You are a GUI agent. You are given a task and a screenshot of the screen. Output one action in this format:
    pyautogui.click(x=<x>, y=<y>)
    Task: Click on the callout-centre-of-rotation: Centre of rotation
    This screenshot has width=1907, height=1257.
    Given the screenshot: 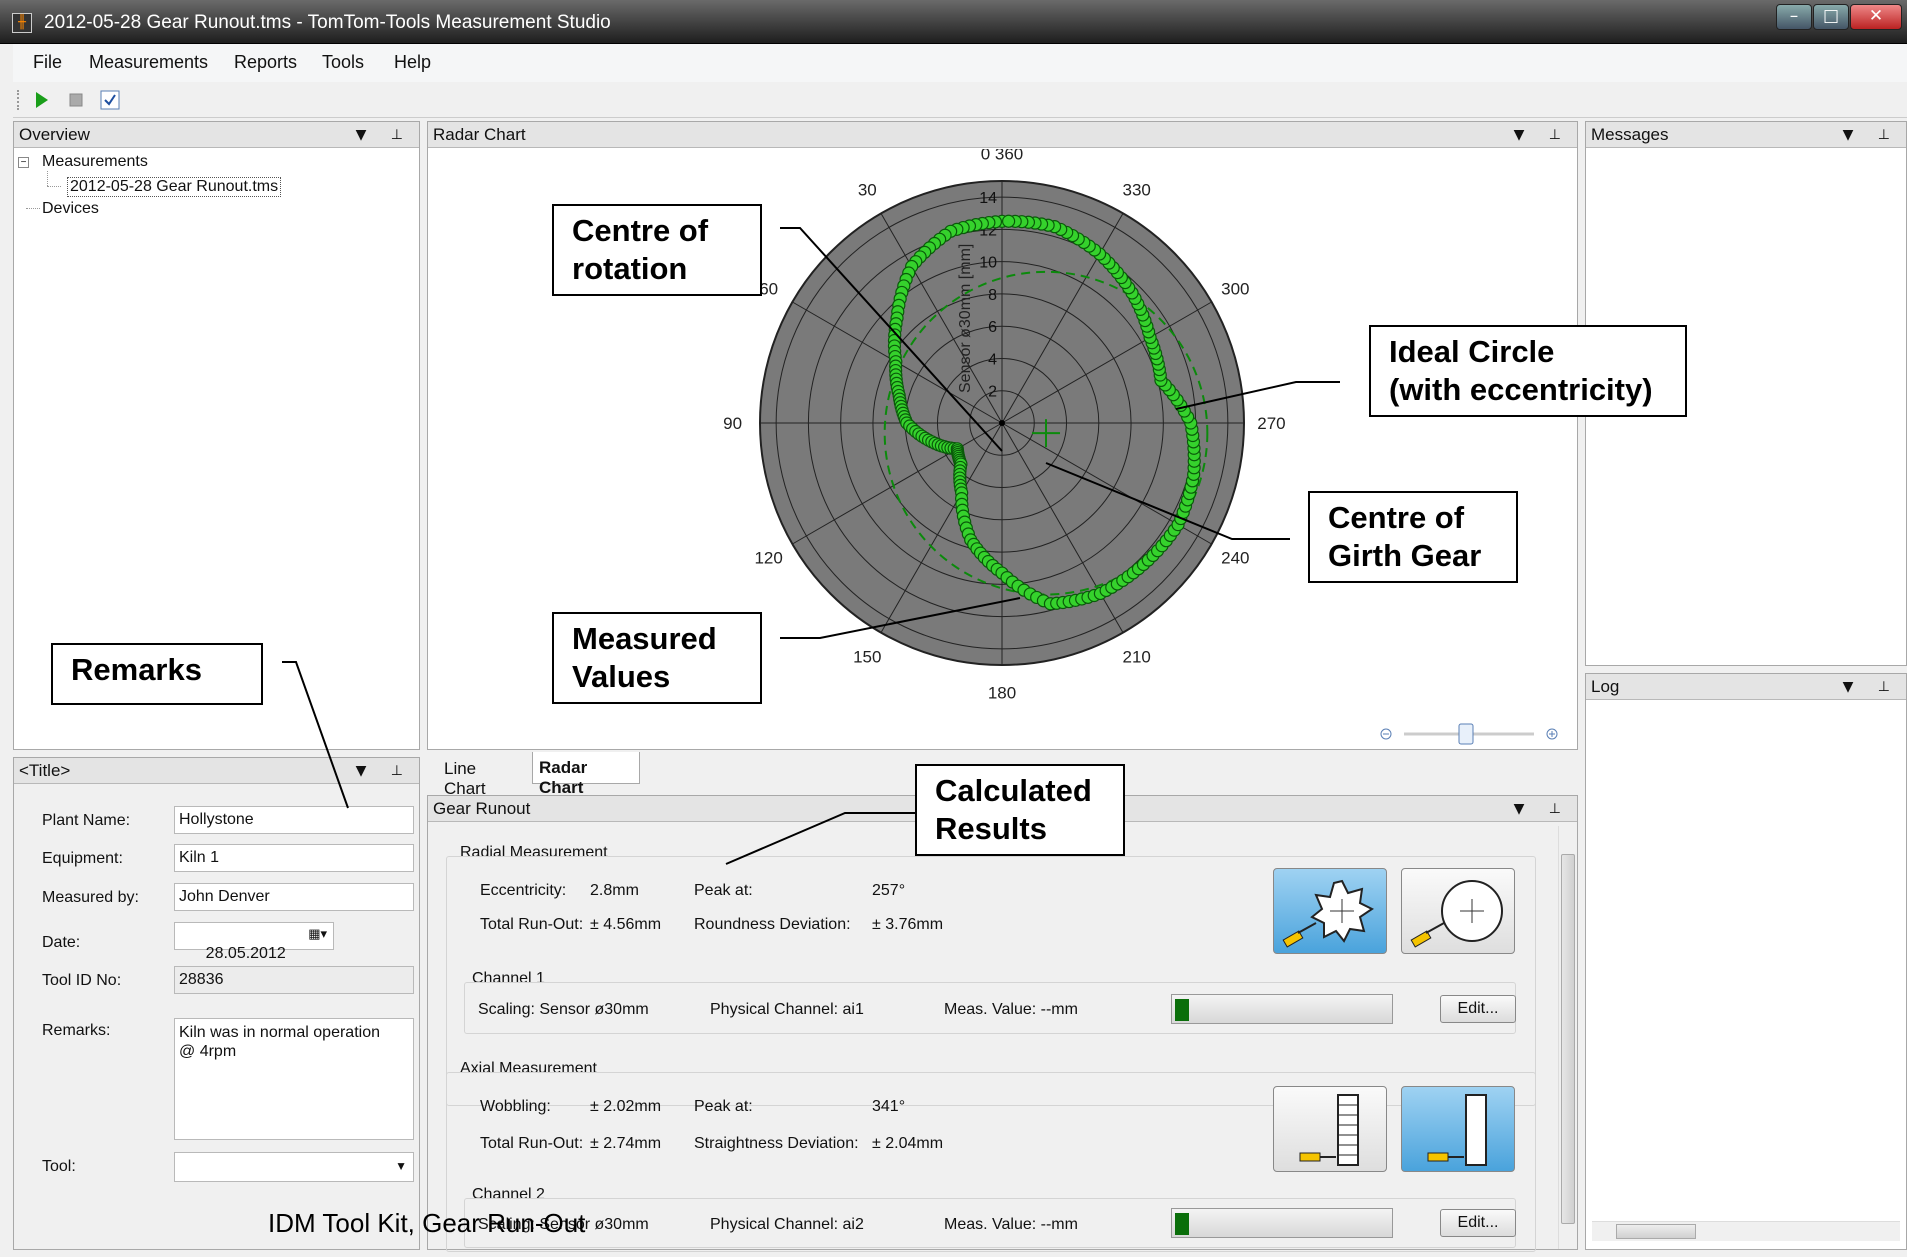 What is the action you would take?
    pyautogui.click(x=657, y=250)
    